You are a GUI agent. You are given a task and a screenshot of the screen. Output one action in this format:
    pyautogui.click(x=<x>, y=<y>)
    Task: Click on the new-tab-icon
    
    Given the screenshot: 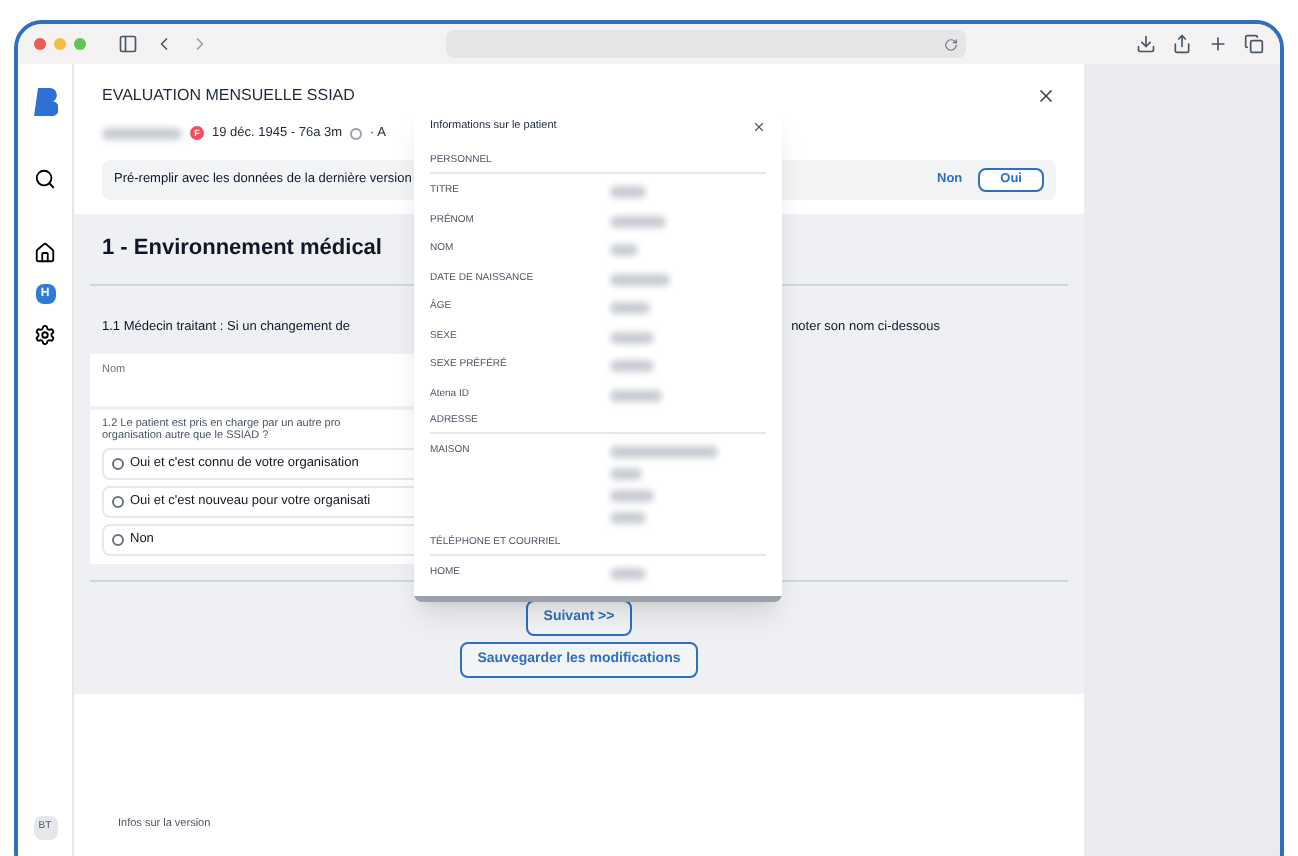 What is the action you would take?
    pyautogui.click(x=1218, y=44)
    